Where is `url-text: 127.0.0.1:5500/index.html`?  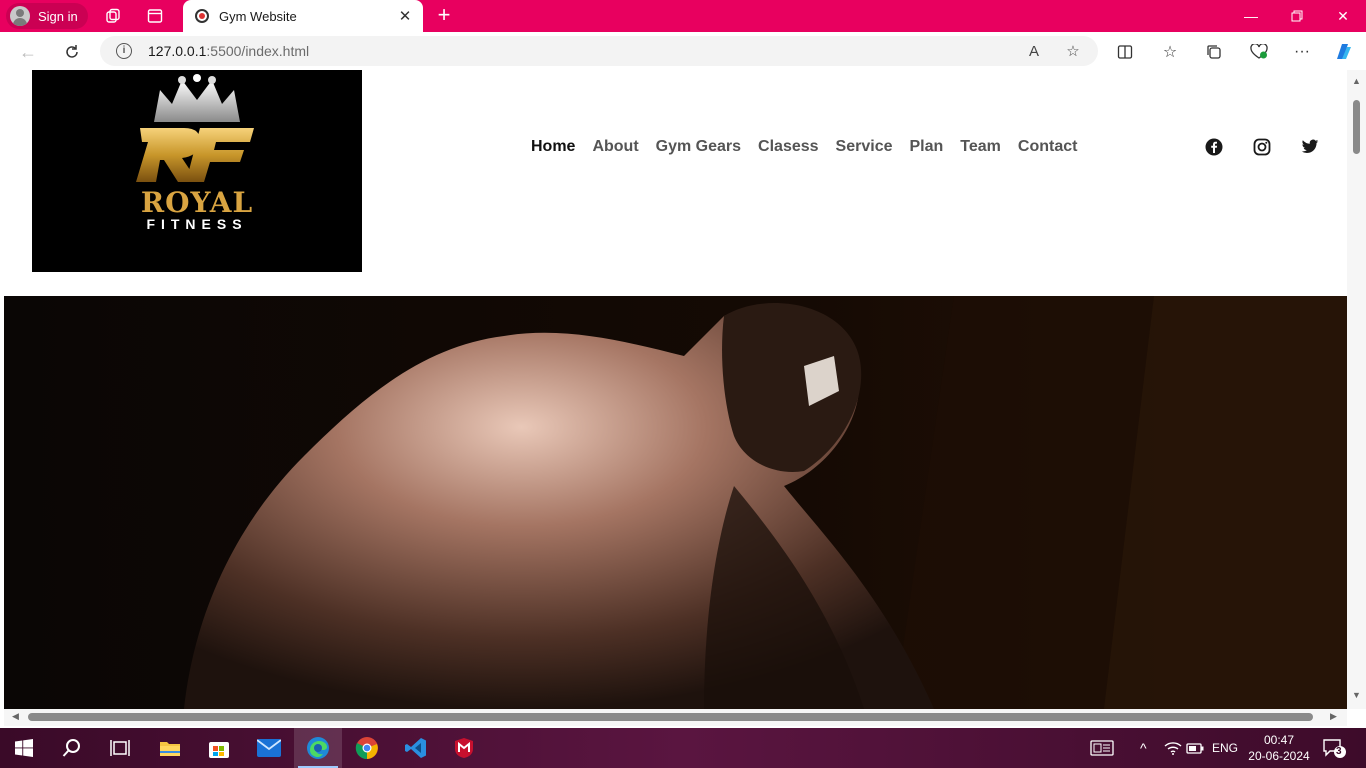 url-text: 127.0.0.1:5500/index.html is located at coordinates (228, 51).